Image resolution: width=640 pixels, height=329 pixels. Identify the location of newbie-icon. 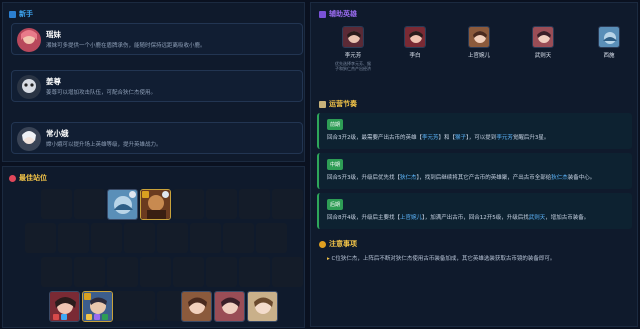
(12, 14).